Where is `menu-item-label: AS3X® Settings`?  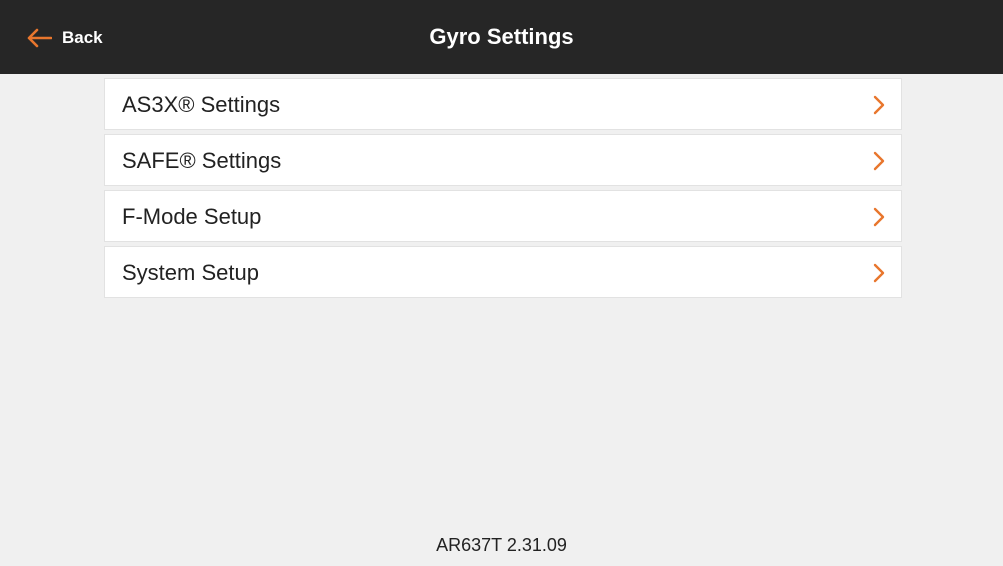
menu-item-label: AS3X® Settings is located at coordinates (201, 104).